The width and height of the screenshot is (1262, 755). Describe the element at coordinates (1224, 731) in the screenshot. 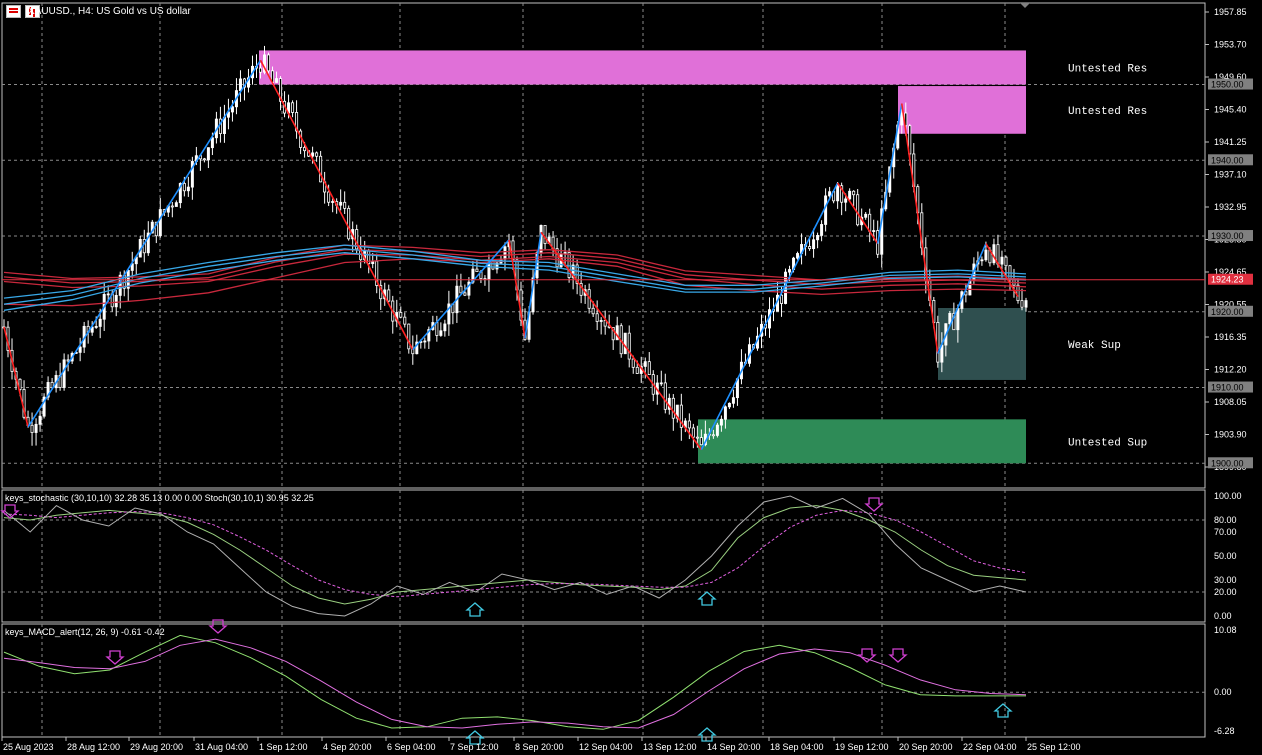

I see `macd-tick-label: -6.28` at that location.